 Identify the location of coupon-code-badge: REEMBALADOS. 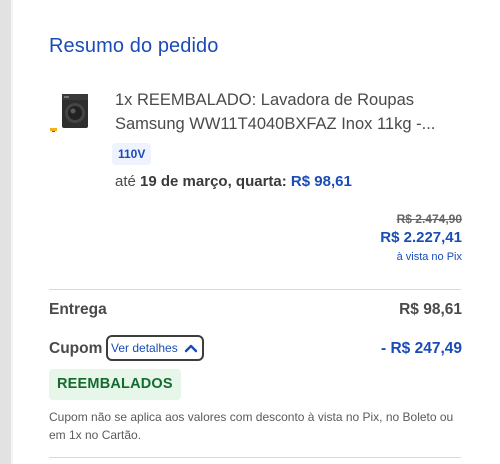
(115, 384).